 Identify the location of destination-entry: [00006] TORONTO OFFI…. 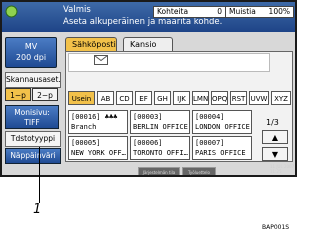
(160, 148).